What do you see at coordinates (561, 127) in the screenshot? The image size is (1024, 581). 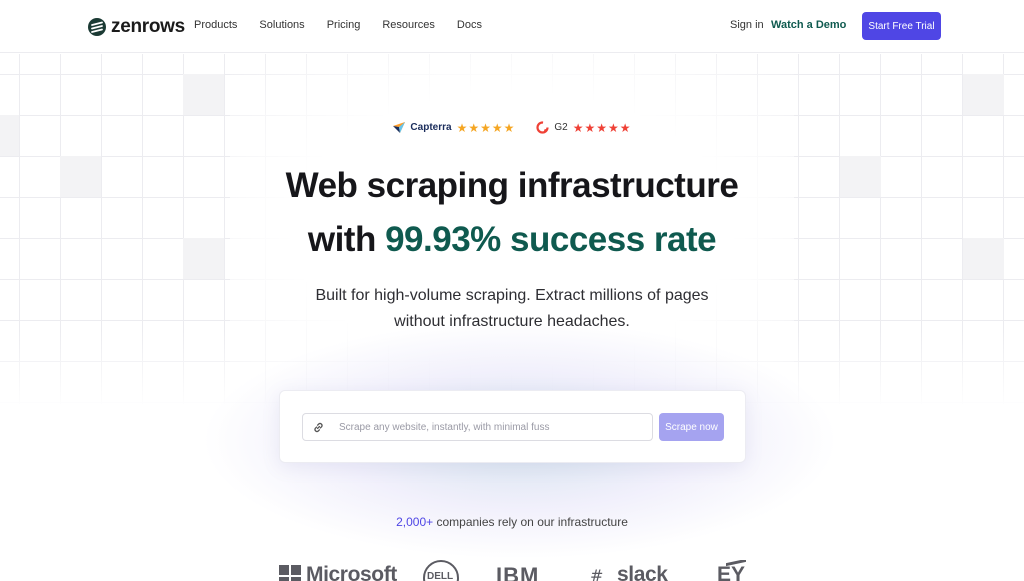 I see `g2-name: G2` at bounding box center [561, 127].